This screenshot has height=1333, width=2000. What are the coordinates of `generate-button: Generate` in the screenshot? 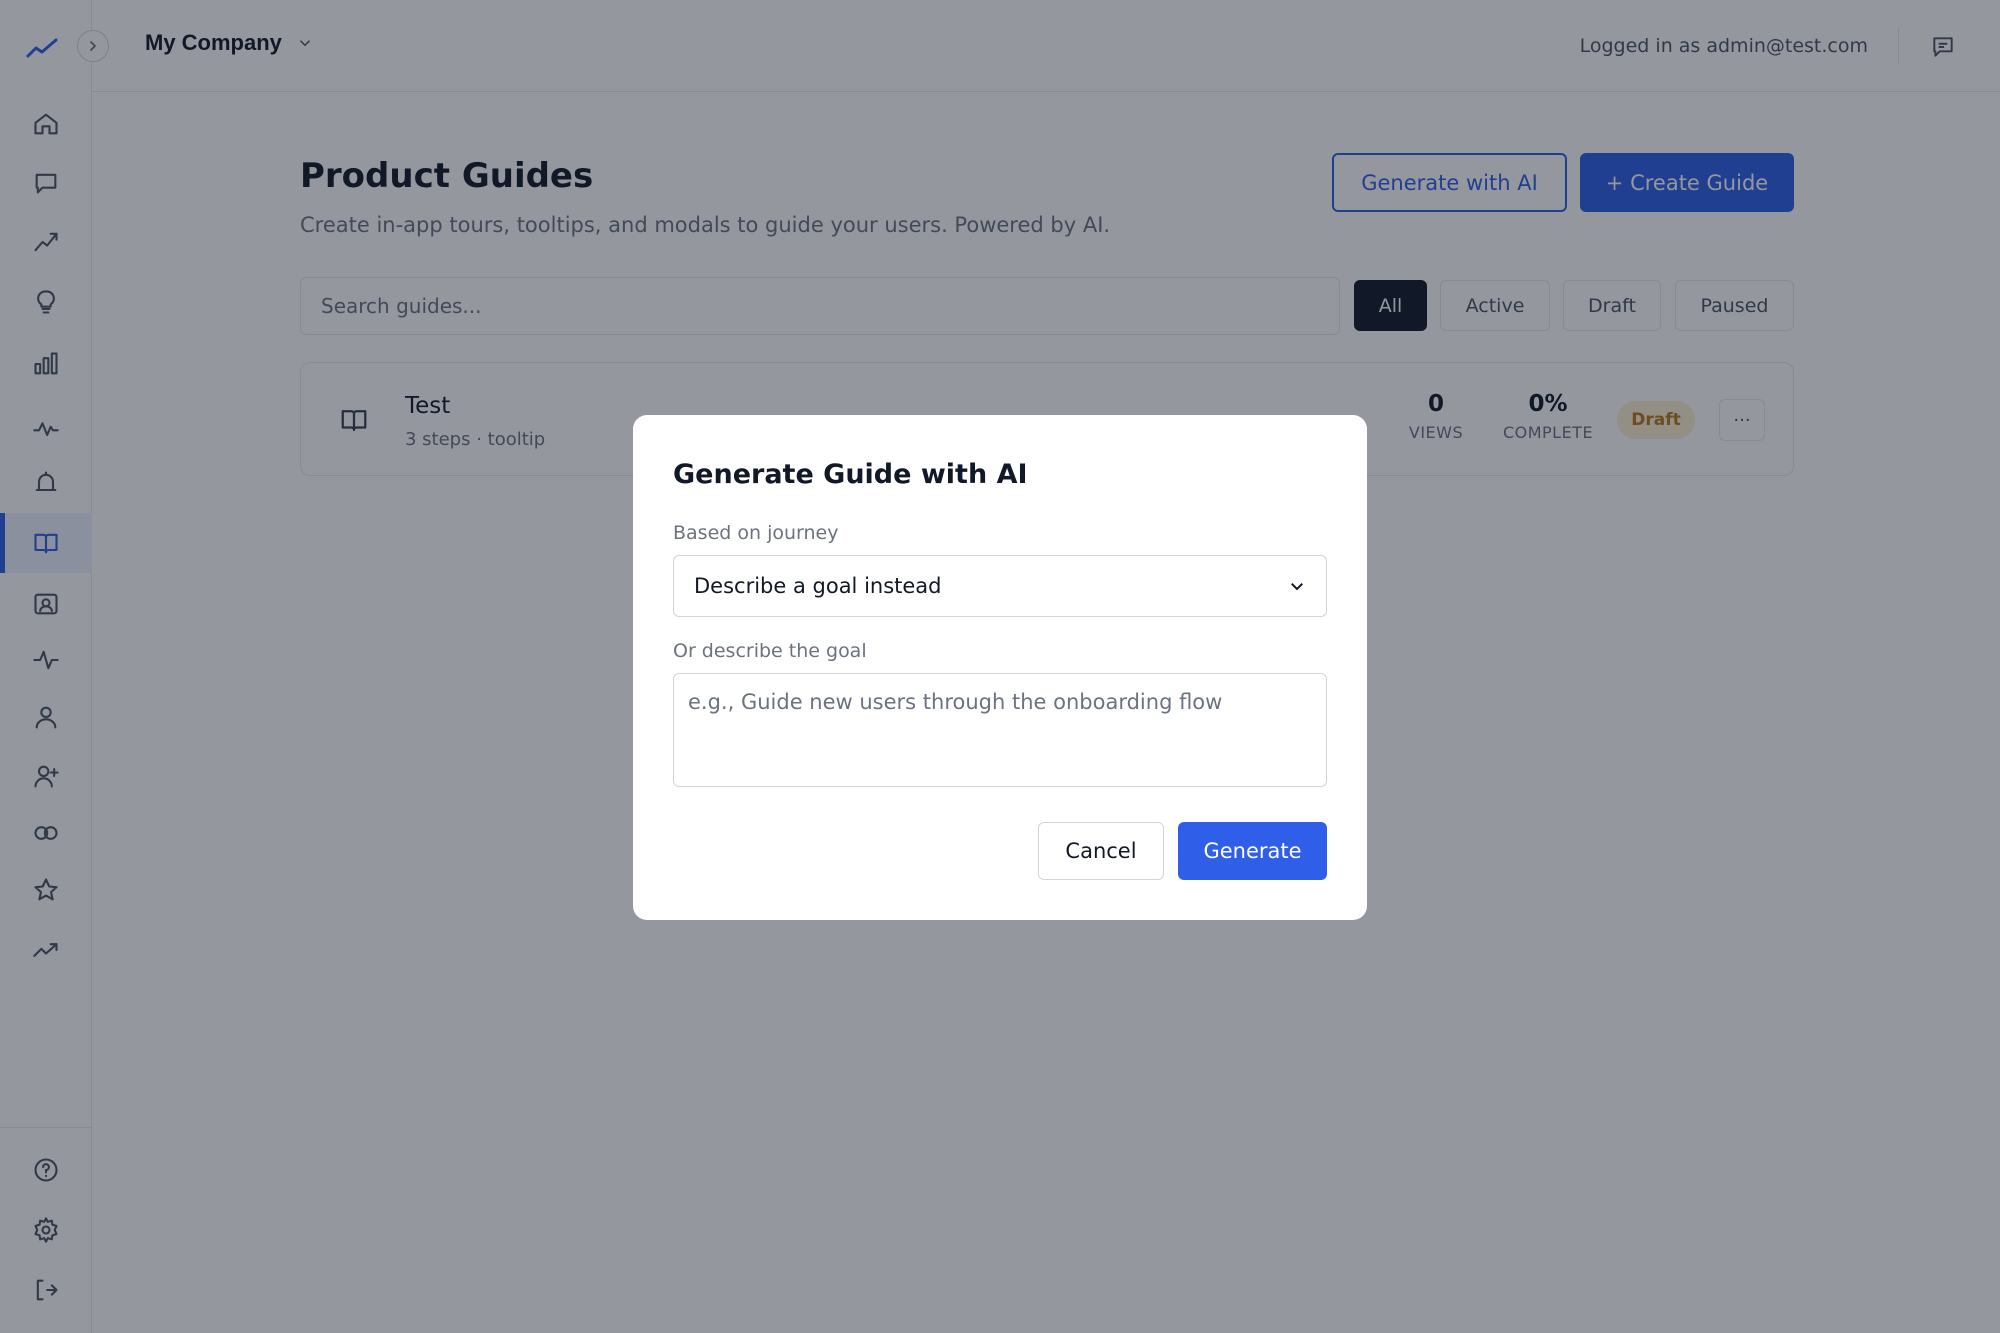 It's located at (1252, 851).